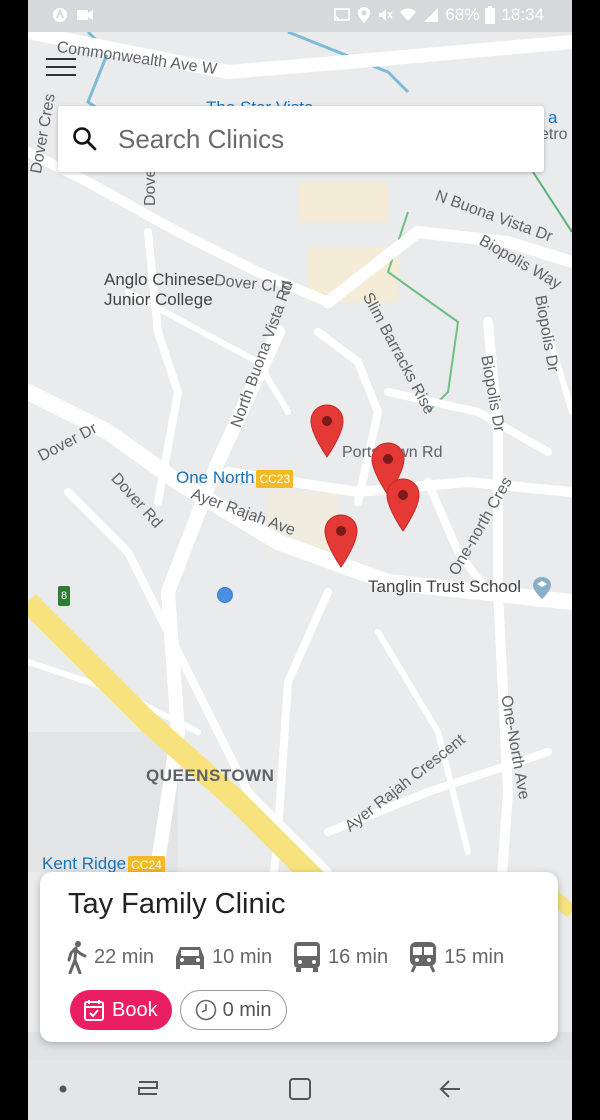 The height and width of the screenshot is (1120, 600). I want to click on location-icon, so click(364, 15).